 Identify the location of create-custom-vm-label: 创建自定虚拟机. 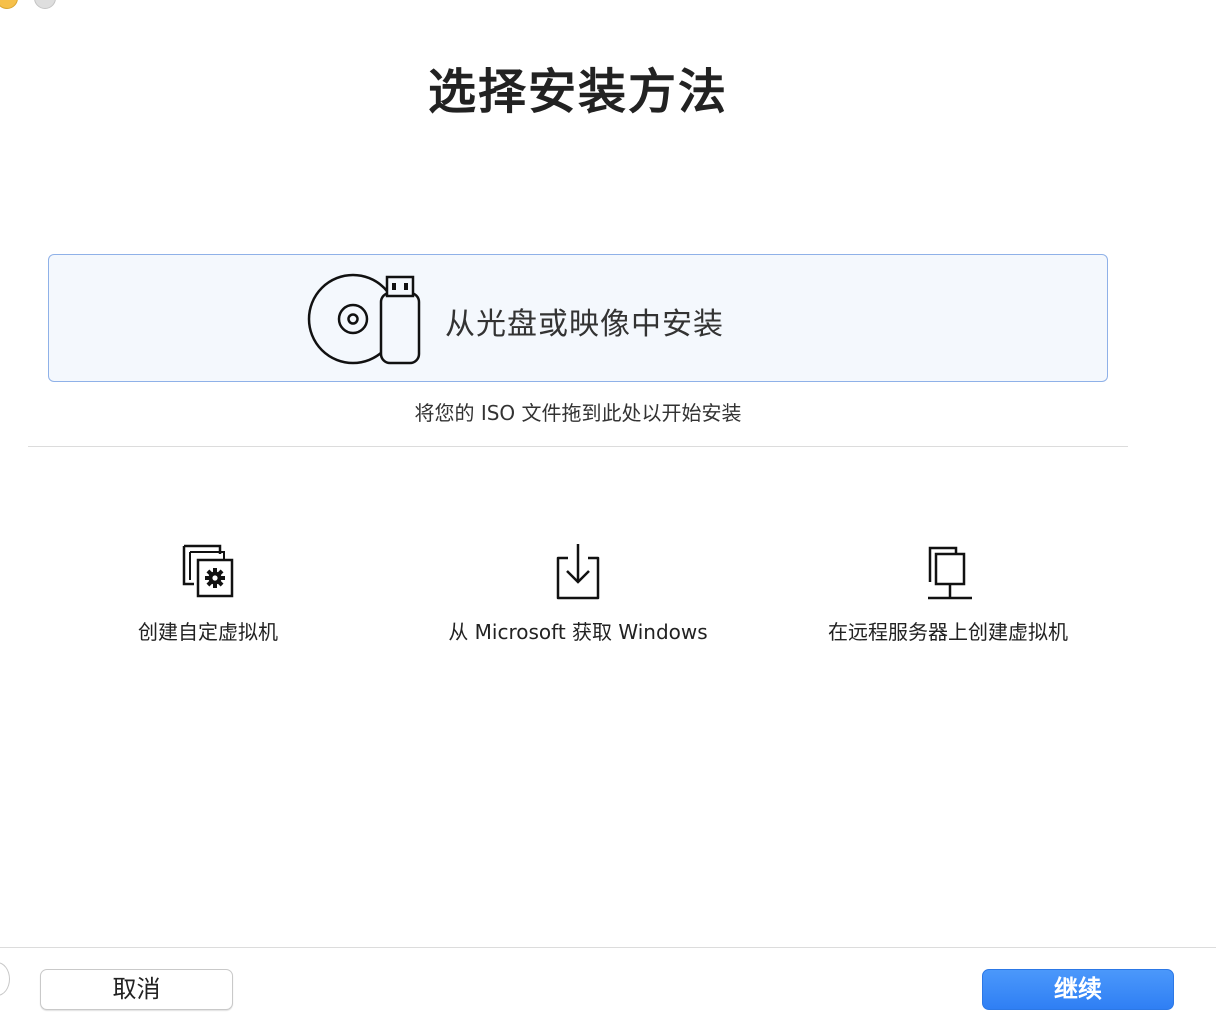
(208, 632).